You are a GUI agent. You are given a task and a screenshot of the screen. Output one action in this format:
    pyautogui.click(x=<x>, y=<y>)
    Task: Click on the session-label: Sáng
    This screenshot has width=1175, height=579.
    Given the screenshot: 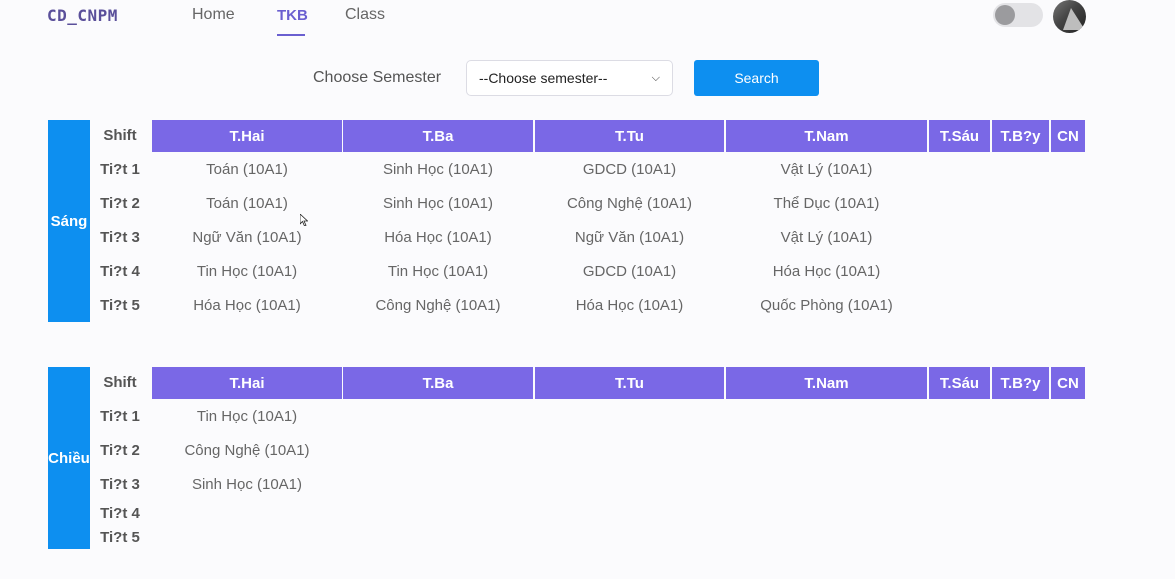 What is the action you would take?
    pyautogui.click(x=69, y=221)
    